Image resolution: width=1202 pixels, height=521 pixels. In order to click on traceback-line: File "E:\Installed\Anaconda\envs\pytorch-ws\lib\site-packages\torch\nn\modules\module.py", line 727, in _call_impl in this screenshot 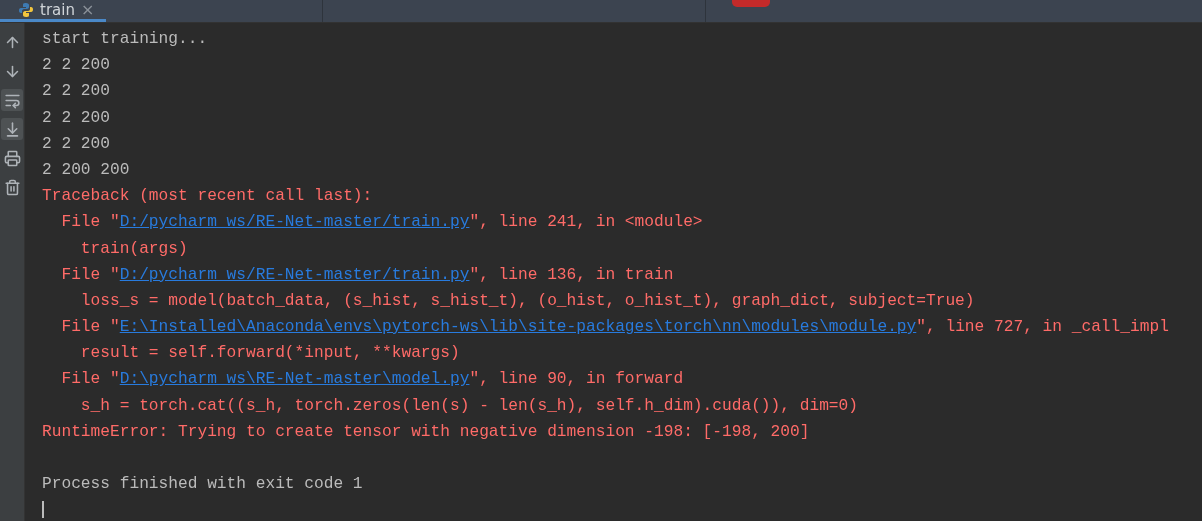, I will do `click(615, 328)`.